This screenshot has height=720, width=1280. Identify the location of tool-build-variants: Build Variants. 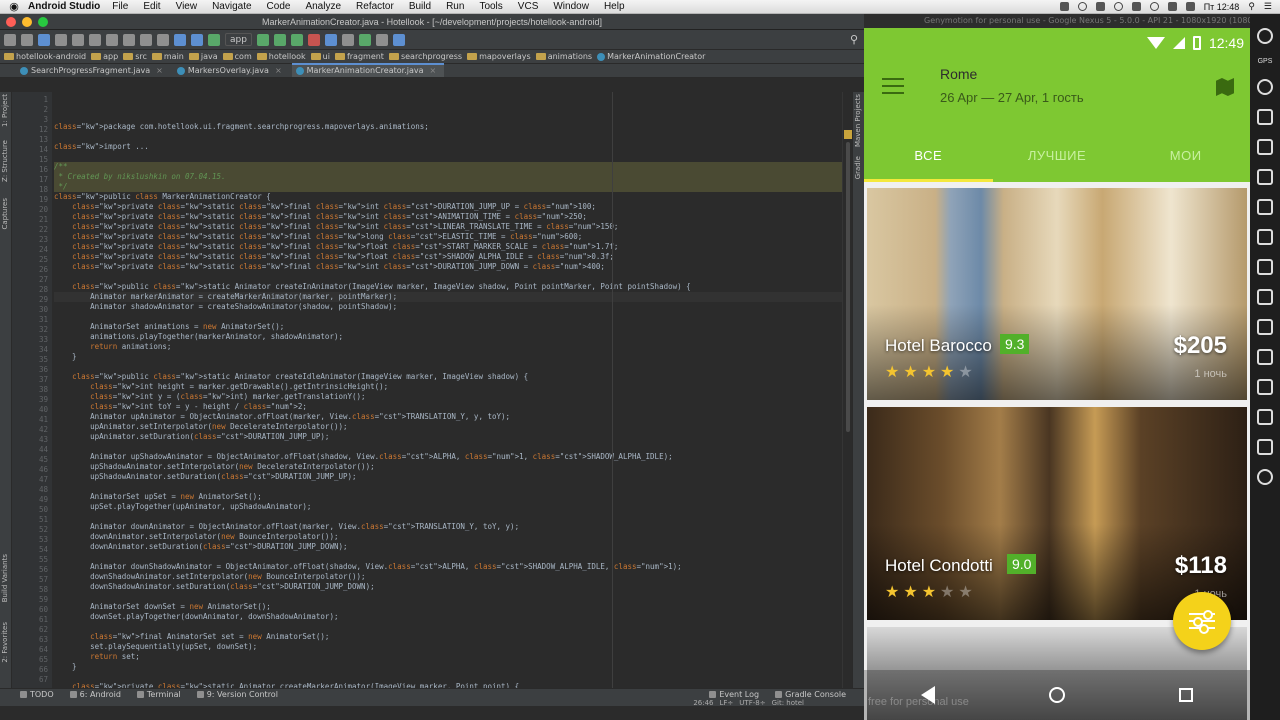
(5, 578).